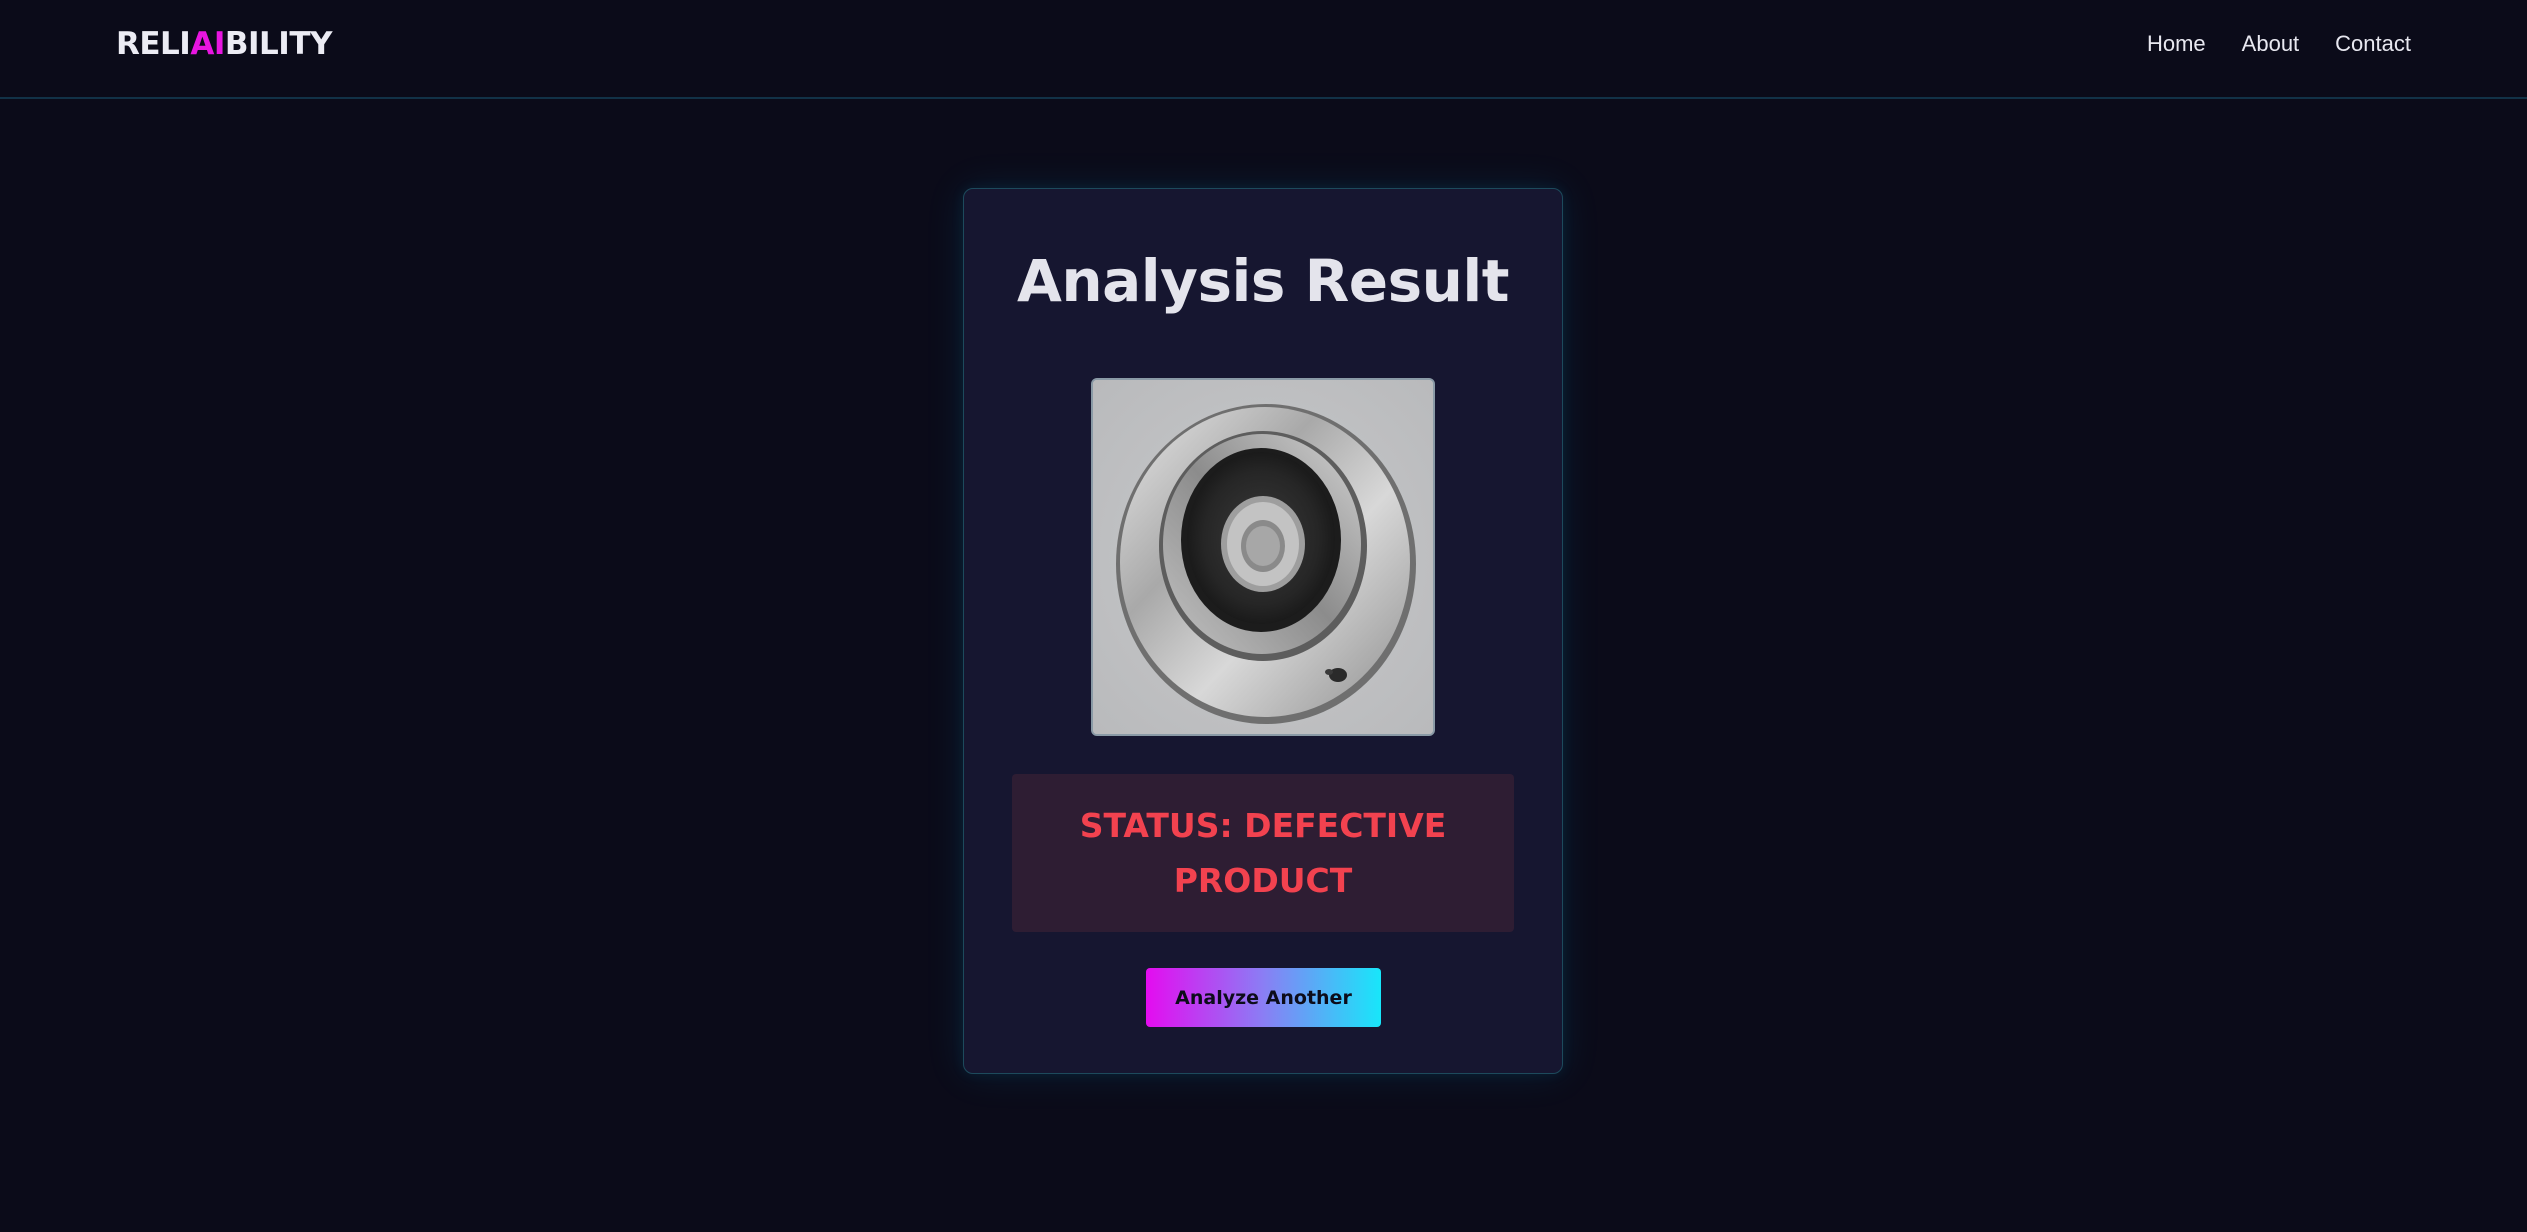  I want to click on product-image, so click(1263, 557).